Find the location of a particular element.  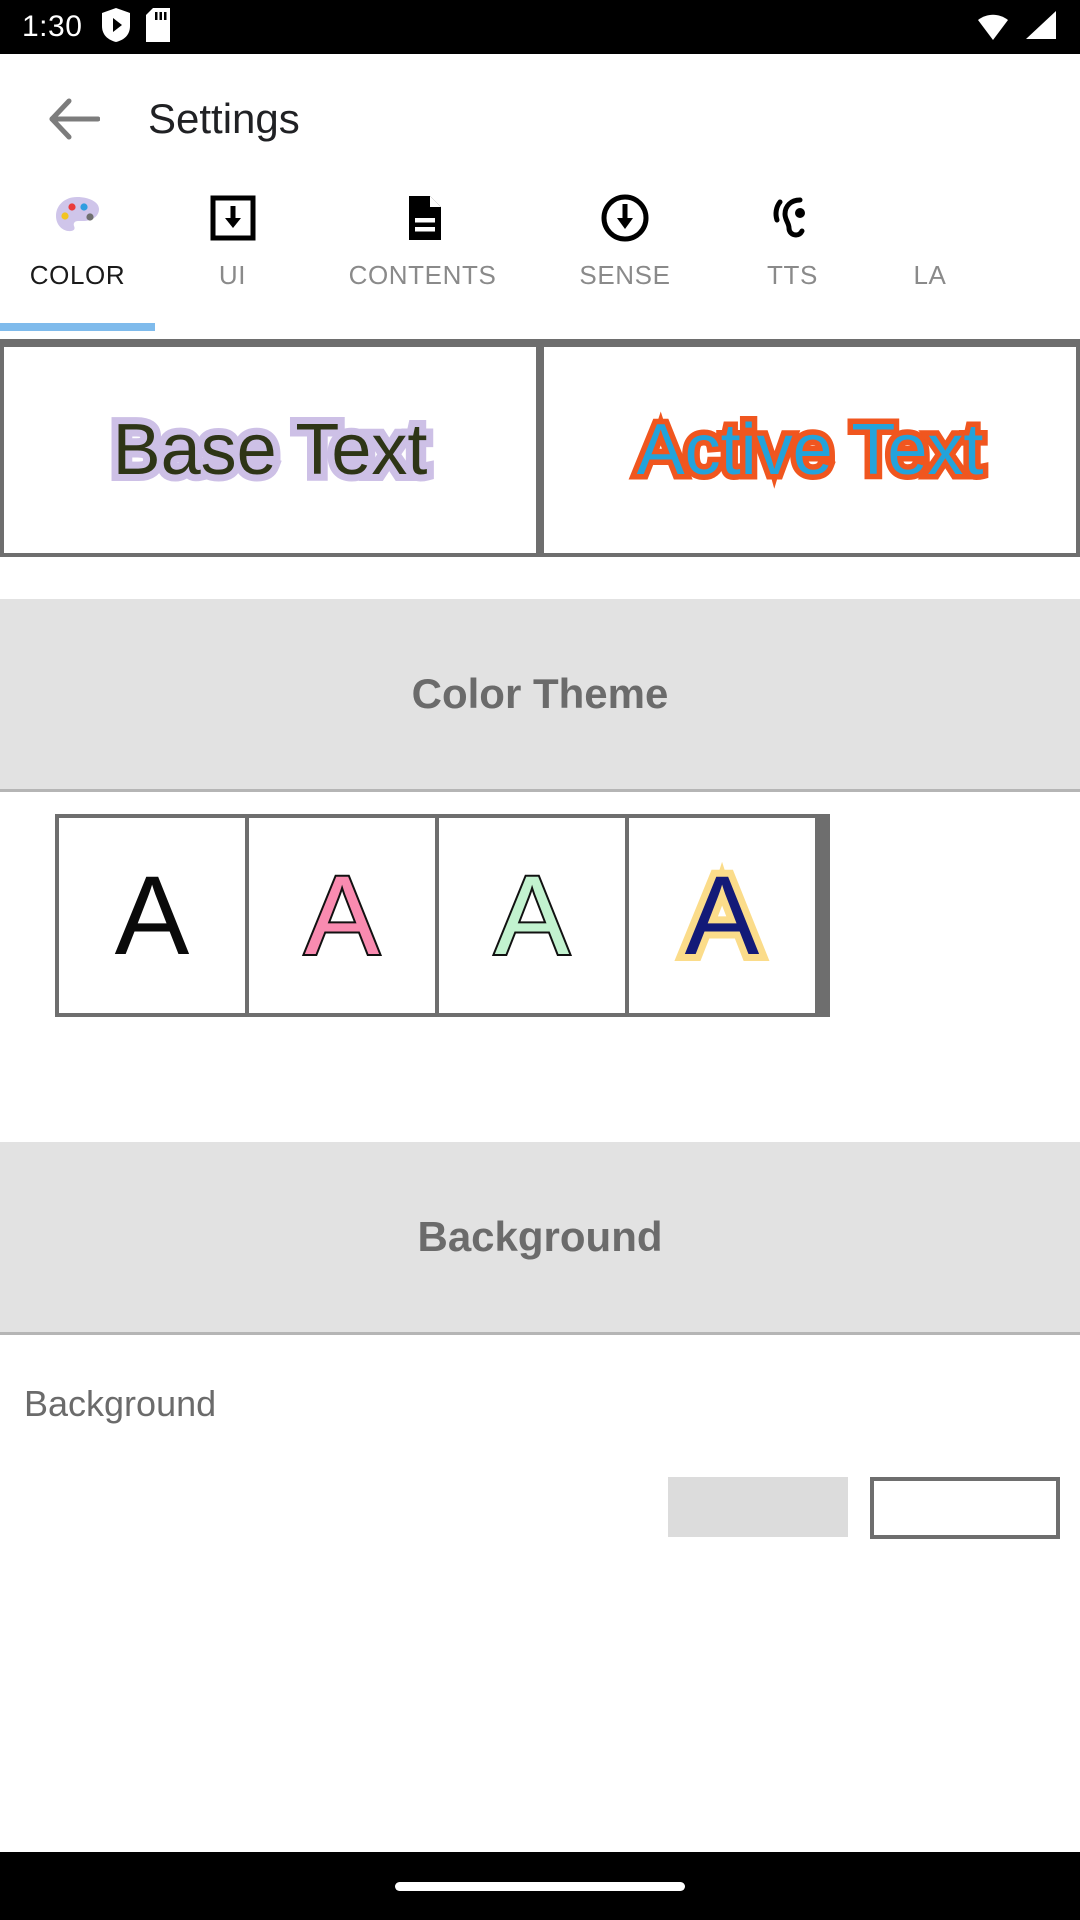

color-theme-swatch-area: A A A A is located at coordinates (540, 904).